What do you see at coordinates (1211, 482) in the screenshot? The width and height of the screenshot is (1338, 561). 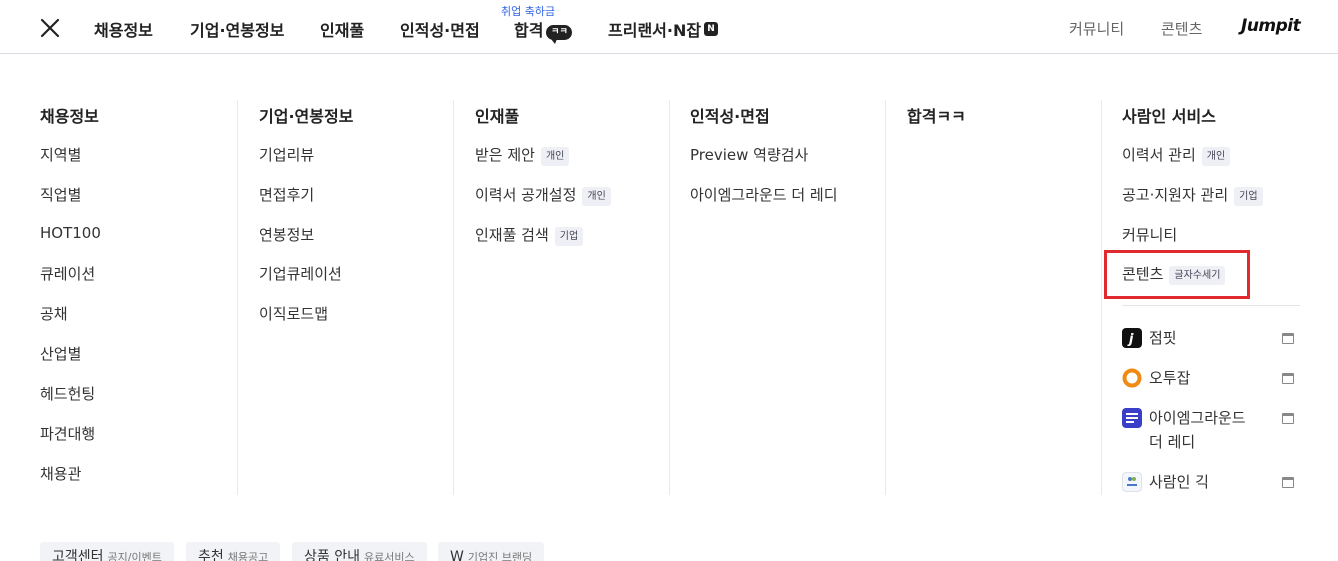 I see `external-service-saramin-gig: 사람인 긱` at bounding box center [1211, 482].